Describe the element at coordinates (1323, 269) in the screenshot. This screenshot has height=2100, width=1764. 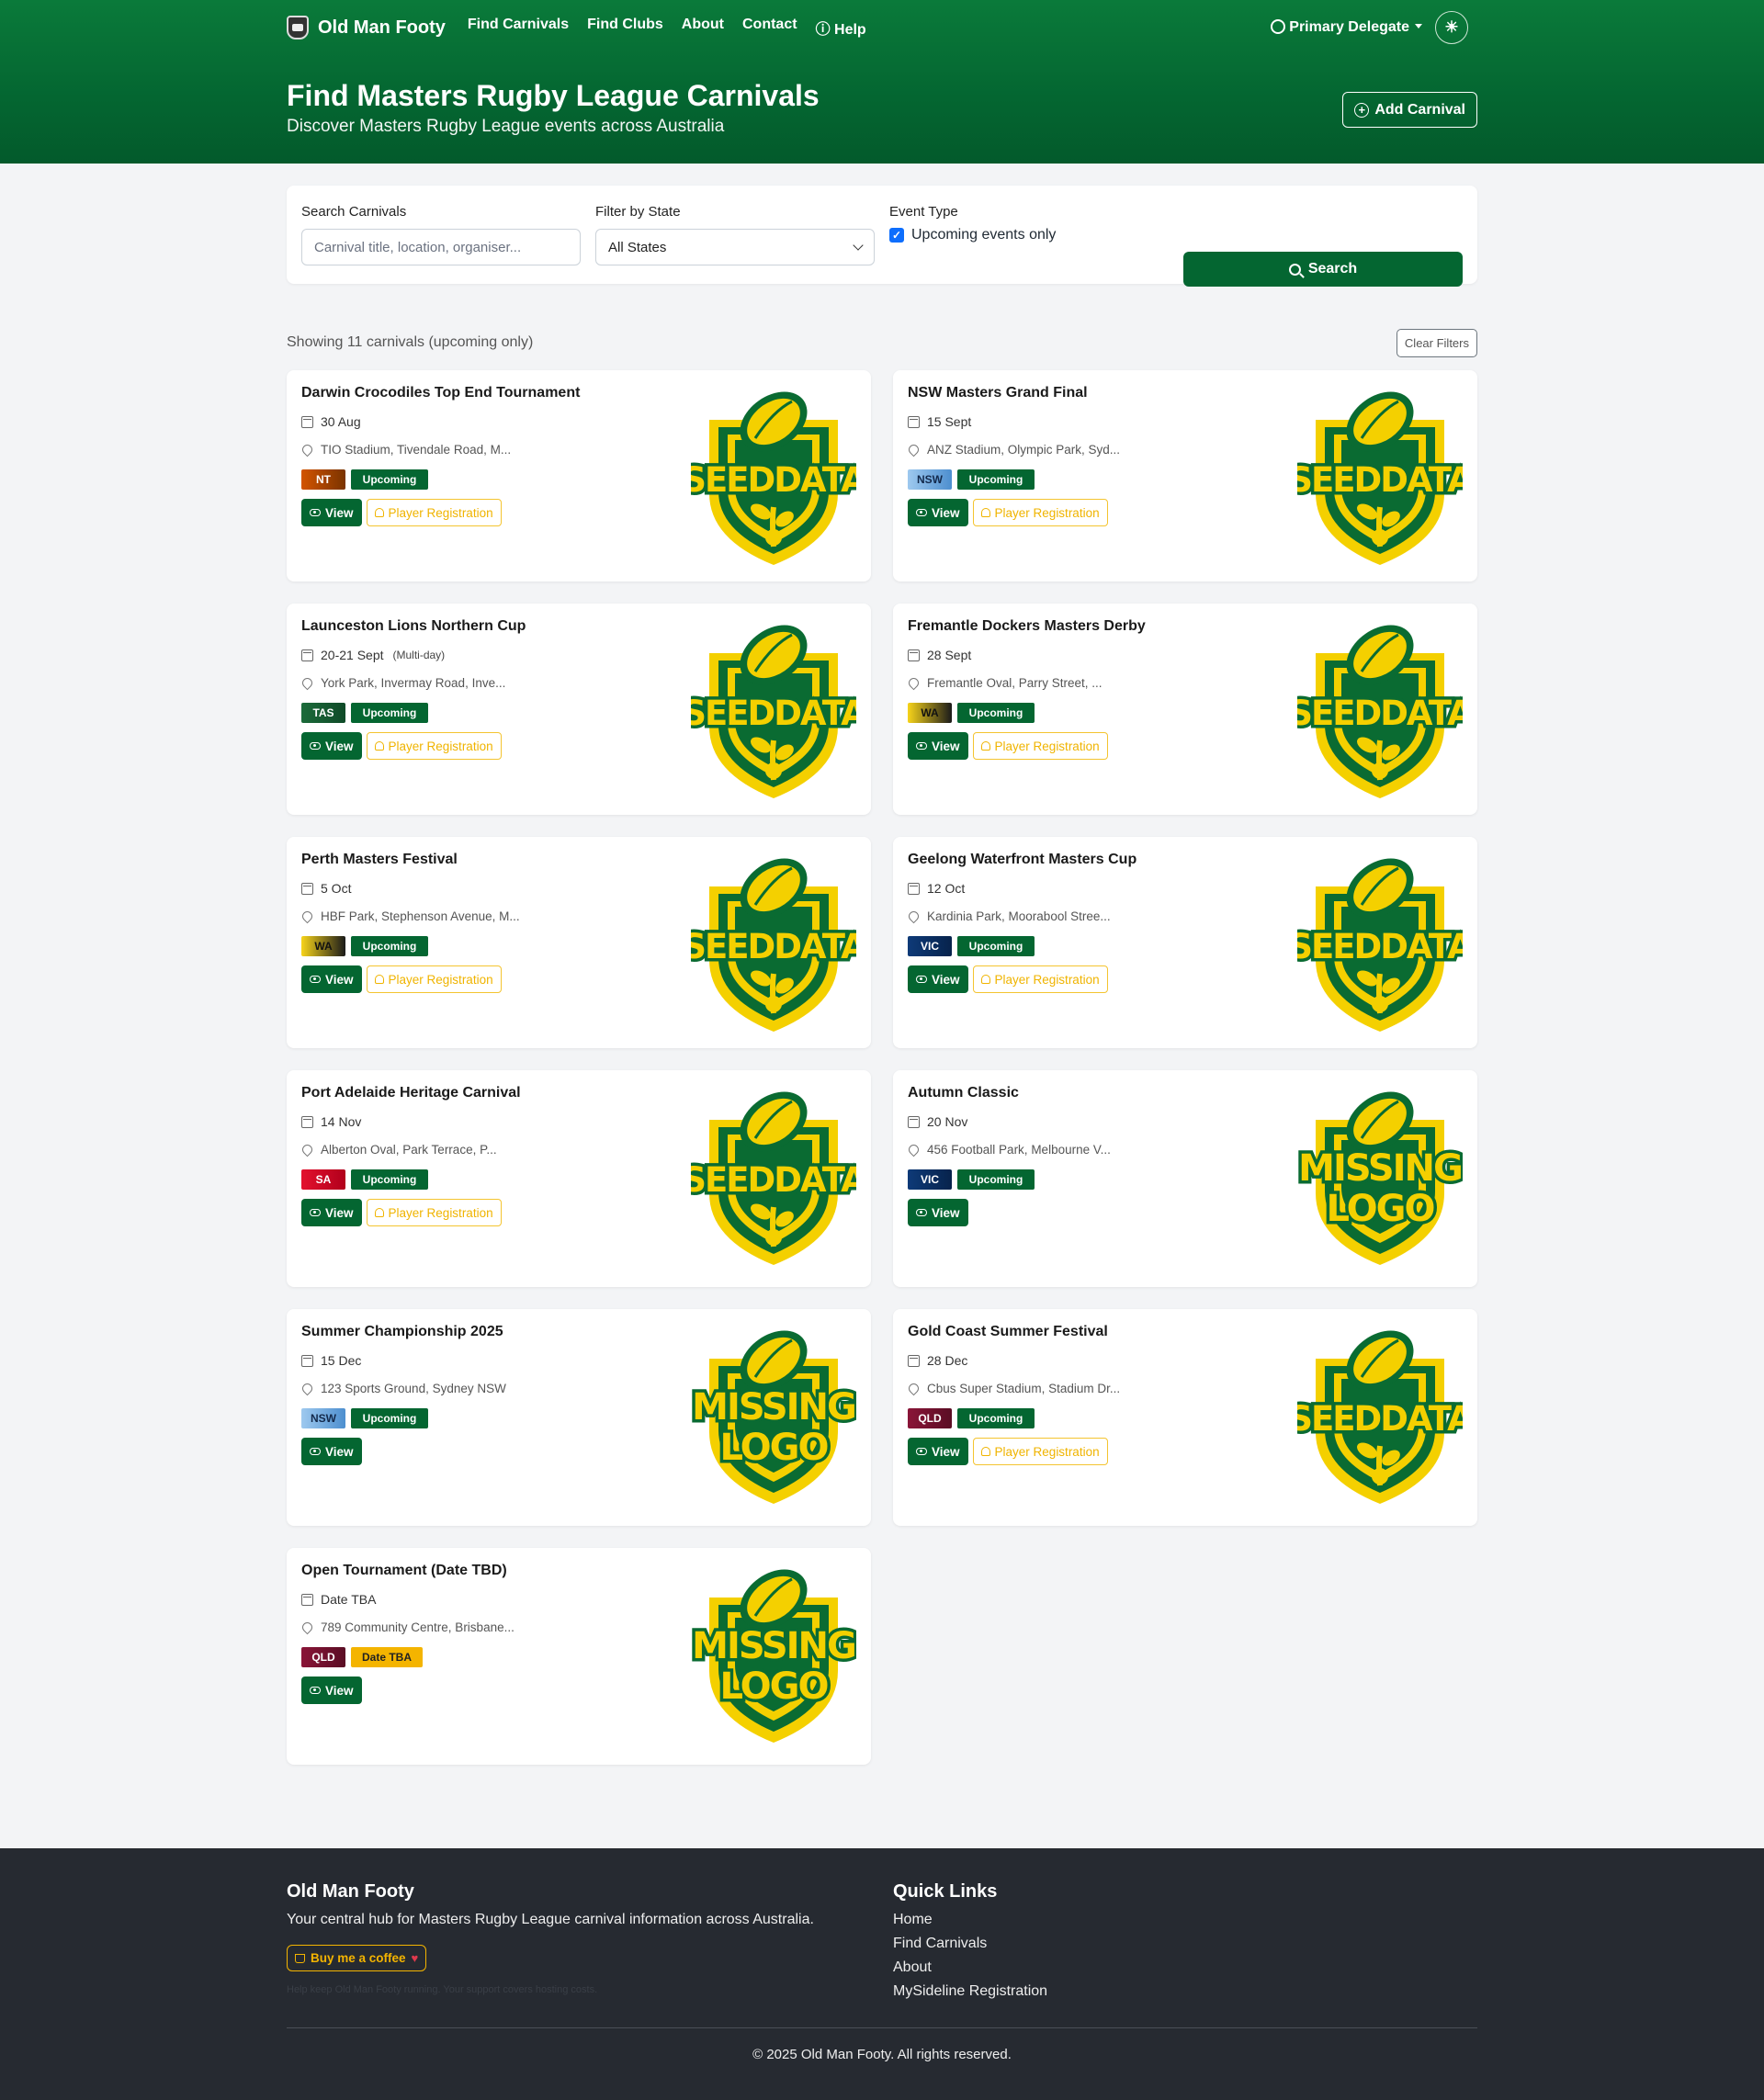
I see `search-button: Search` at that location.